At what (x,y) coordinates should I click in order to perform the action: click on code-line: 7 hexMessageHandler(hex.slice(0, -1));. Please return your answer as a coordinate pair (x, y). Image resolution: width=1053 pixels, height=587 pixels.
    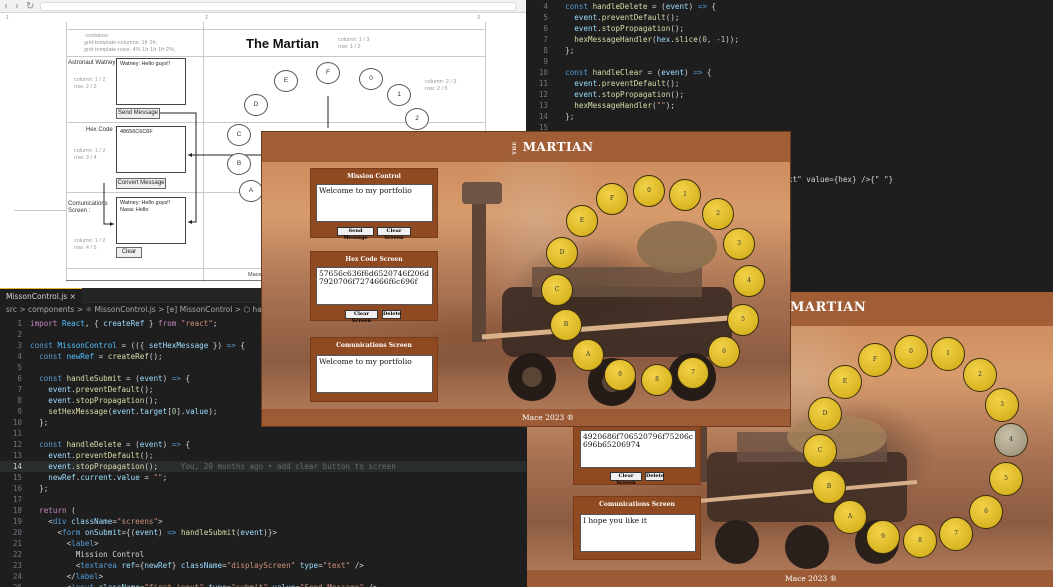
    Looking at the image, I should click on (789, 39).